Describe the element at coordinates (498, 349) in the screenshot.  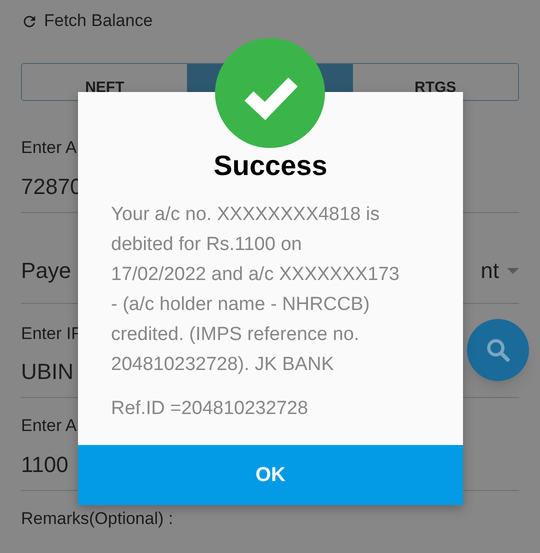
I see `search-icon` at that location.